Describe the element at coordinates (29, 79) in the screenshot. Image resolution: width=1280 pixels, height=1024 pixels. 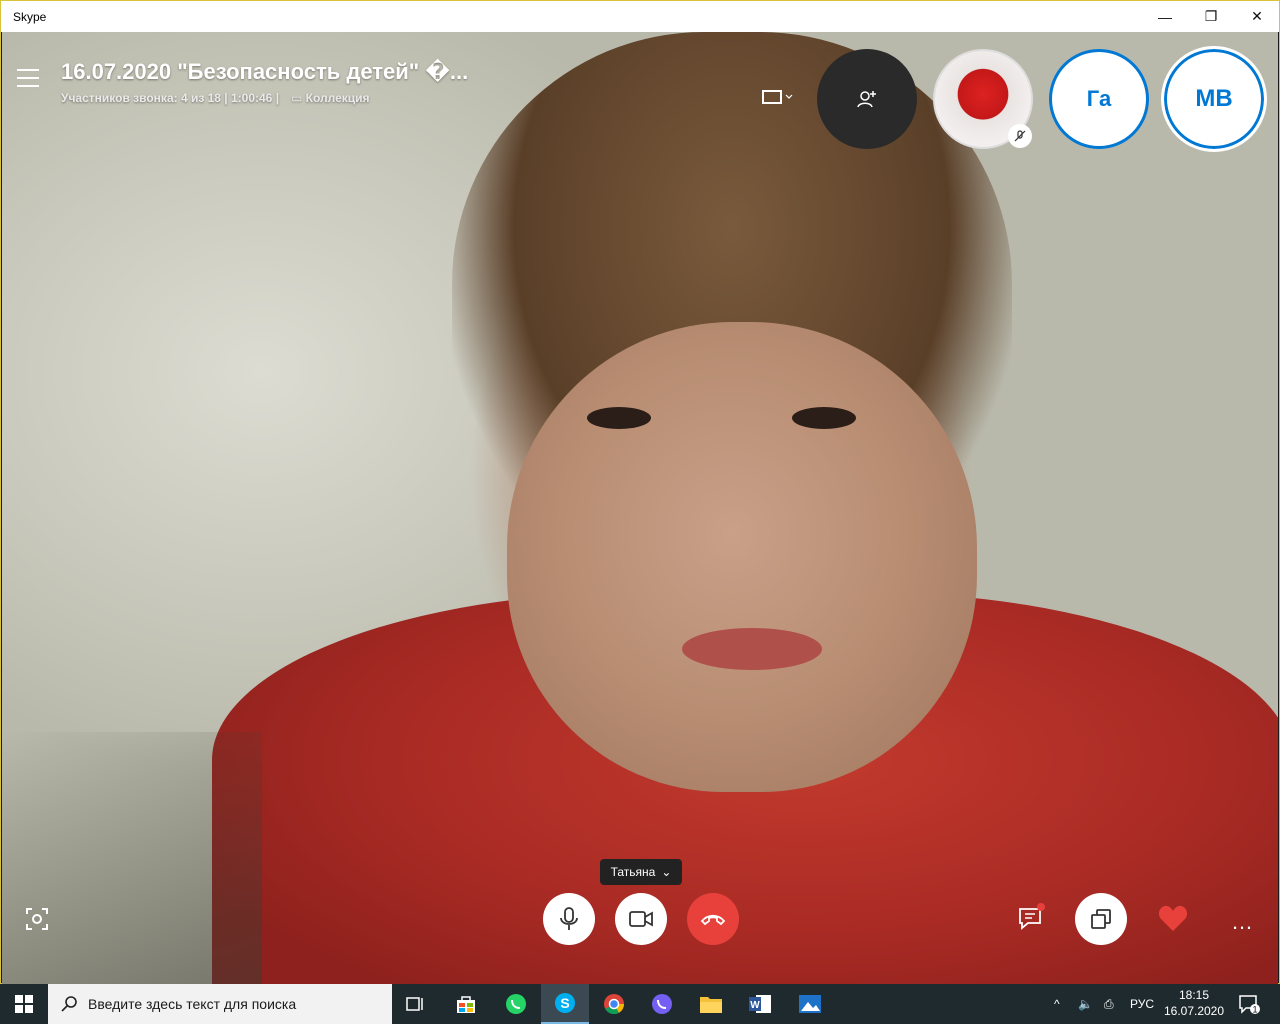
I see `hamburger-menu-icon` at that location.